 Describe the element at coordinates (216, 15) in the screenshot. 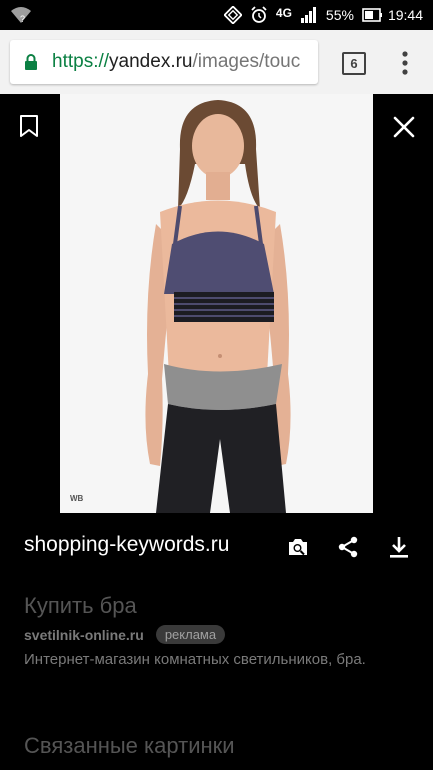

I see `status-bar: ? 4G 55% 19:44` at that location.